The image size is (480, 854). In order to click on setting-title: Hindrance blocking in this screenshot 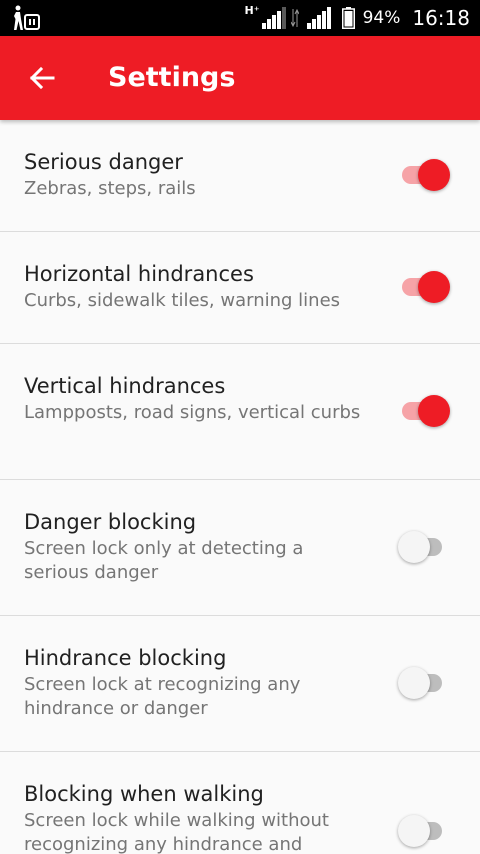, I will do `click(125, 658)`.